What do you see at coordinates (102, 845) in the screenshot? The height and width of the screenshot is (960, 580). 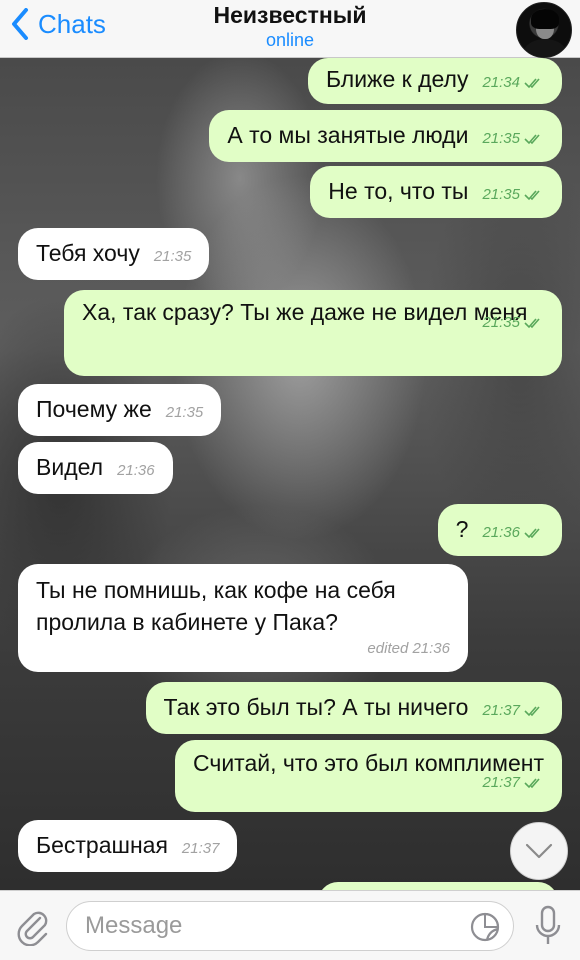 I see `message-text: Бестрашная` at bounding box center [102, 845].